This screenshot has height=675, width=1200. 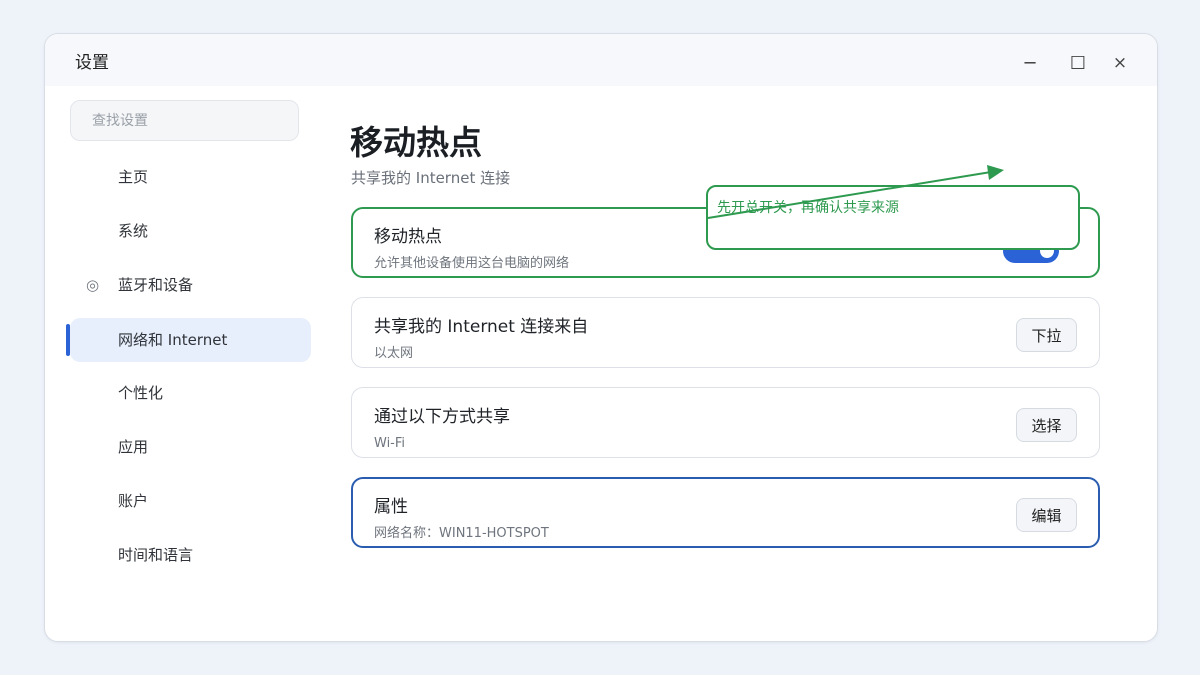 What do you see at coordinates (391, 507) in the screenshot?
I see `card-title: 属性` at bounding box center [391, 507].